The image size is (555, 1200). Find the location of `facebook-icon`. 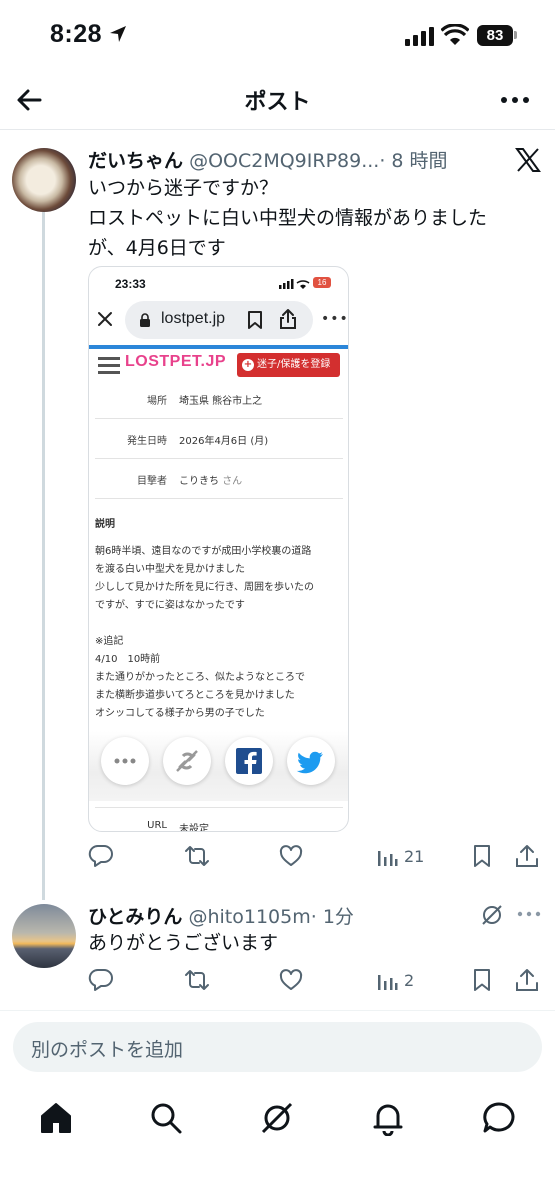

facebook-icon is located at coordinates (249, 761).